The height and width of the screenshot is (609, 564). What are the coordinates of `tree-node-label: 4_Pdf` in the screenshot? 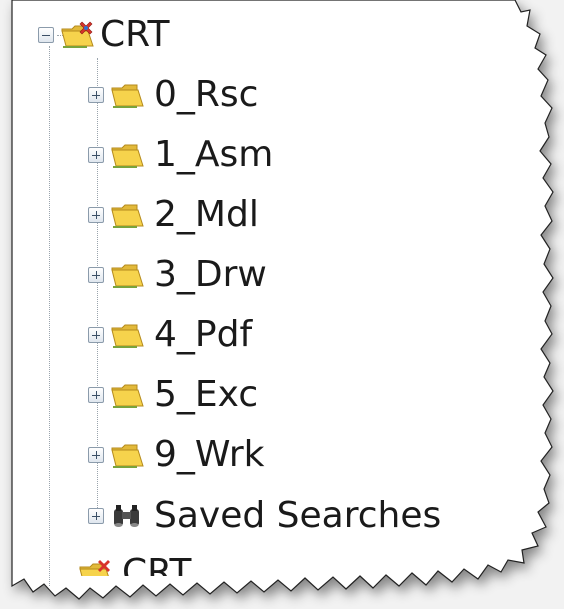 It's located at (203, 334).